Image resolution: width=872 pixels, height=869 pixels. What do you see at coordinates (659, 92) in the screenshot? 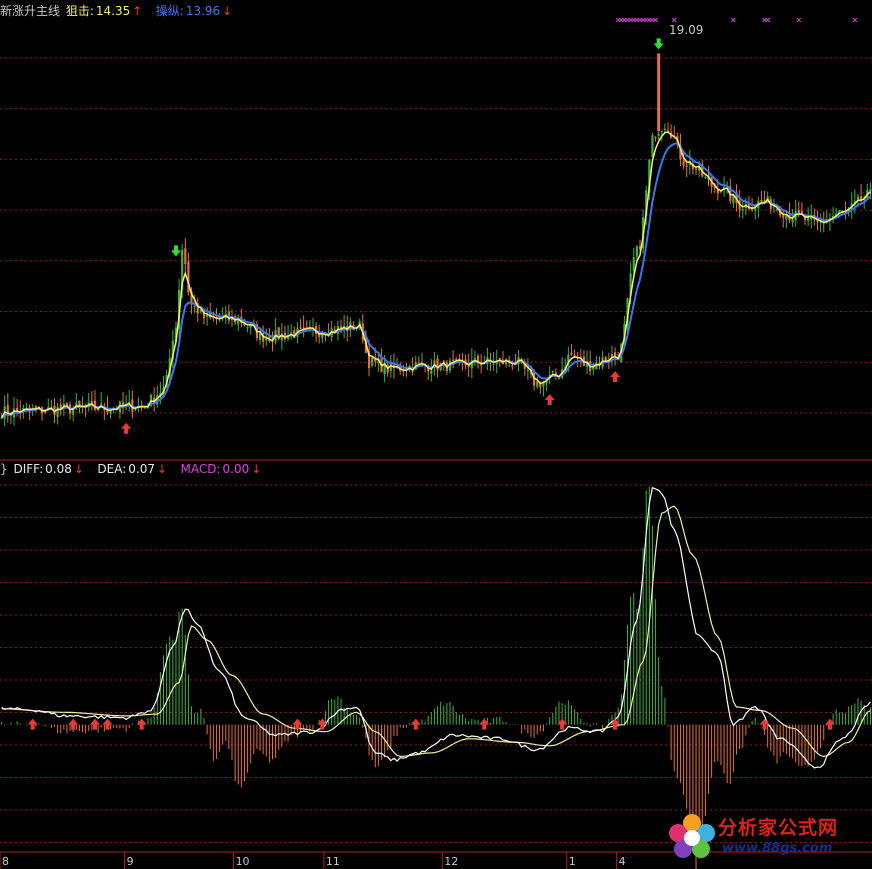
I see `peak-candle` at bounding box center [659, 92].